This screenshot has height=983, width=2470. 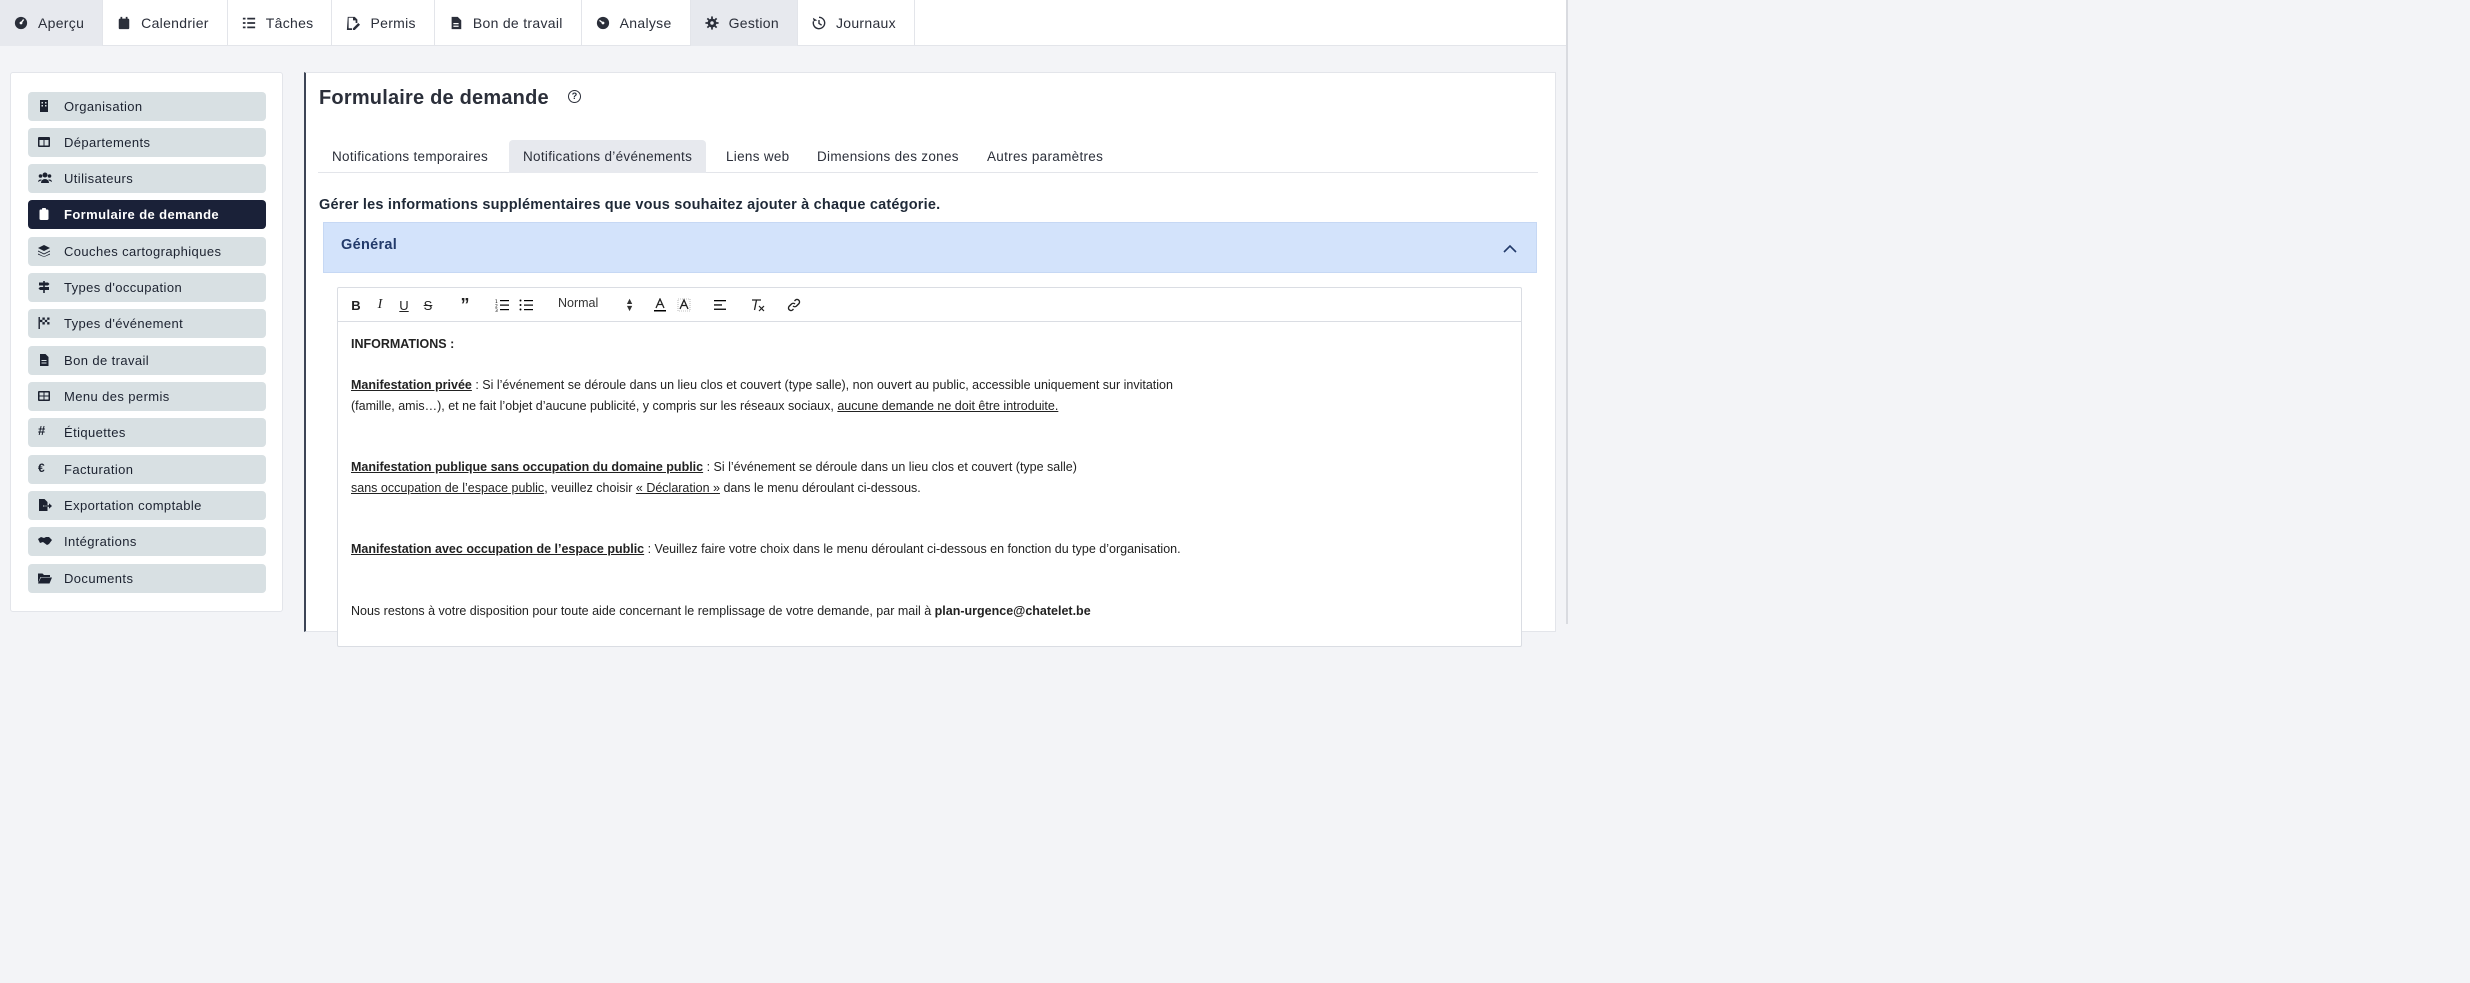 I want to click on contact-email: plan-urgence@chatelet.be, so click(x=1013, y=611).